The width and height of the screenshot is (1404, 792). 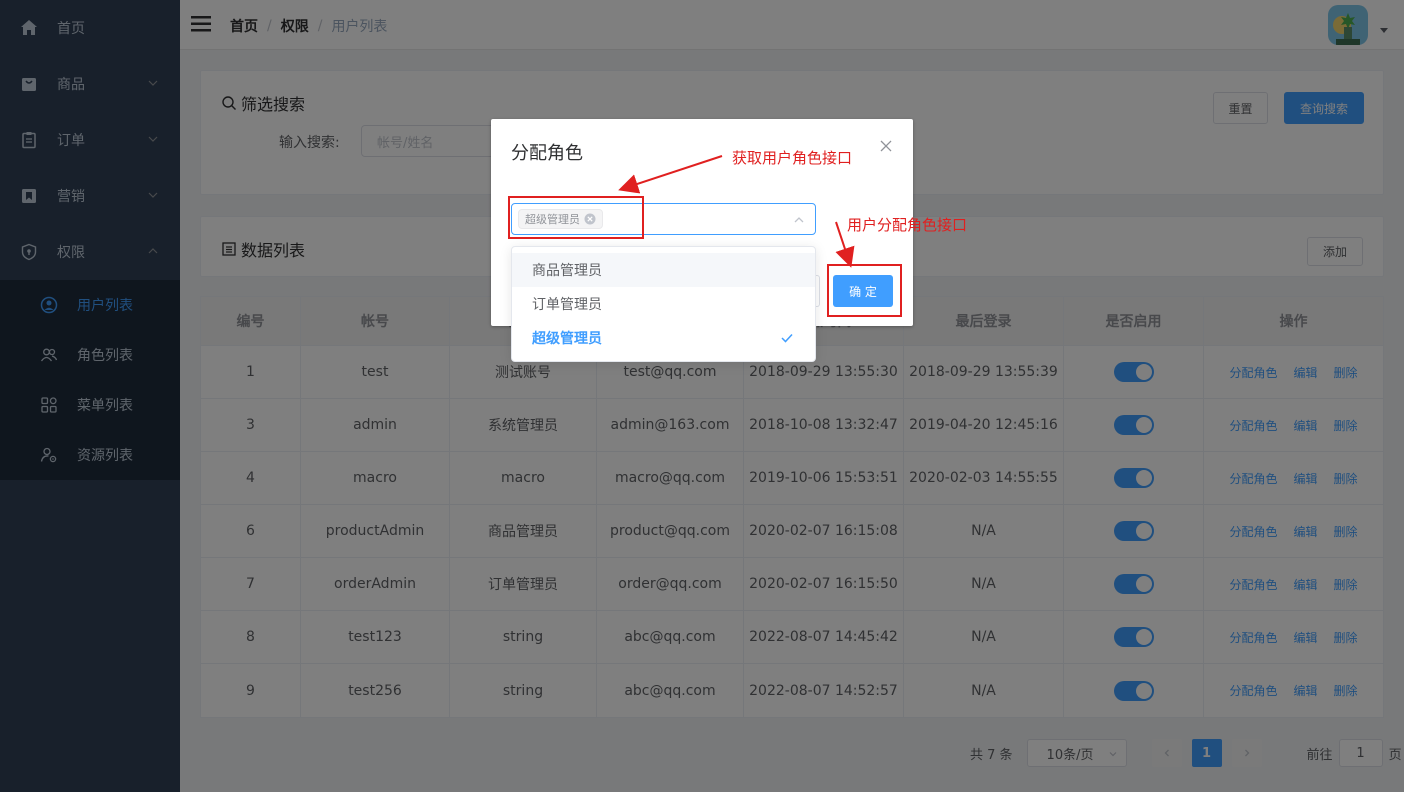 I want to click on role-dropdown: 商品管理员 订单管理员 超级管理员, so click(x=663, y=304).